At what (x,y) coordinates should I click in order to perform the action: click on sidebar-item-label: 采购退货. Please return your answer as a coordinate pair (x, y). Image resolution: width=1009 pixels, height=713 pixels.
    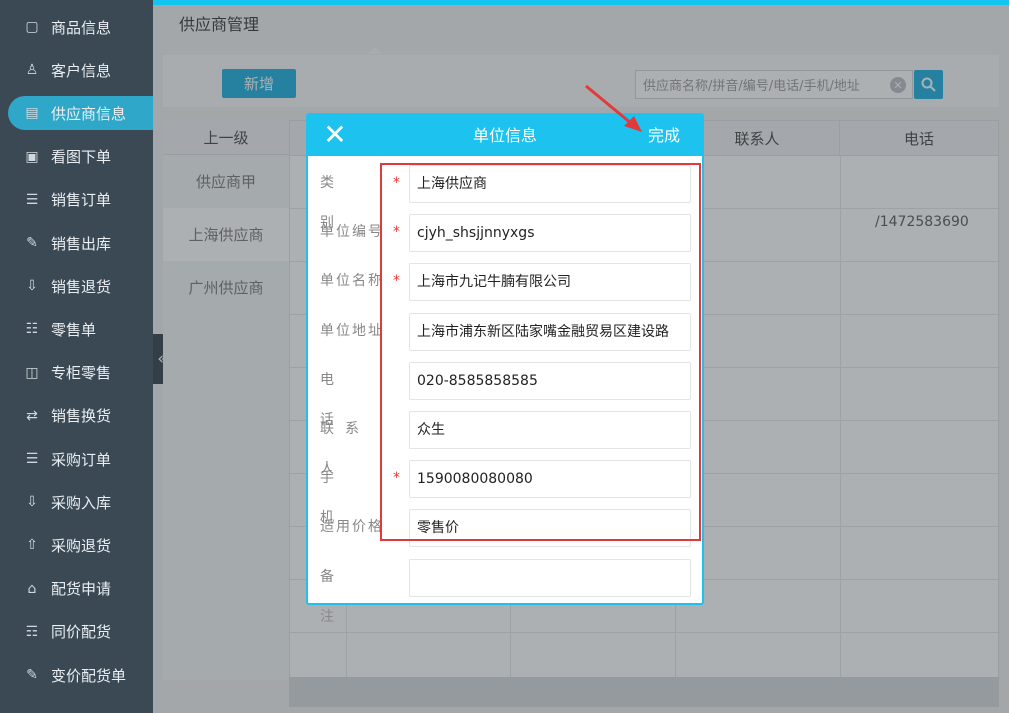
    Looking at the image, I should click on (81, 545).